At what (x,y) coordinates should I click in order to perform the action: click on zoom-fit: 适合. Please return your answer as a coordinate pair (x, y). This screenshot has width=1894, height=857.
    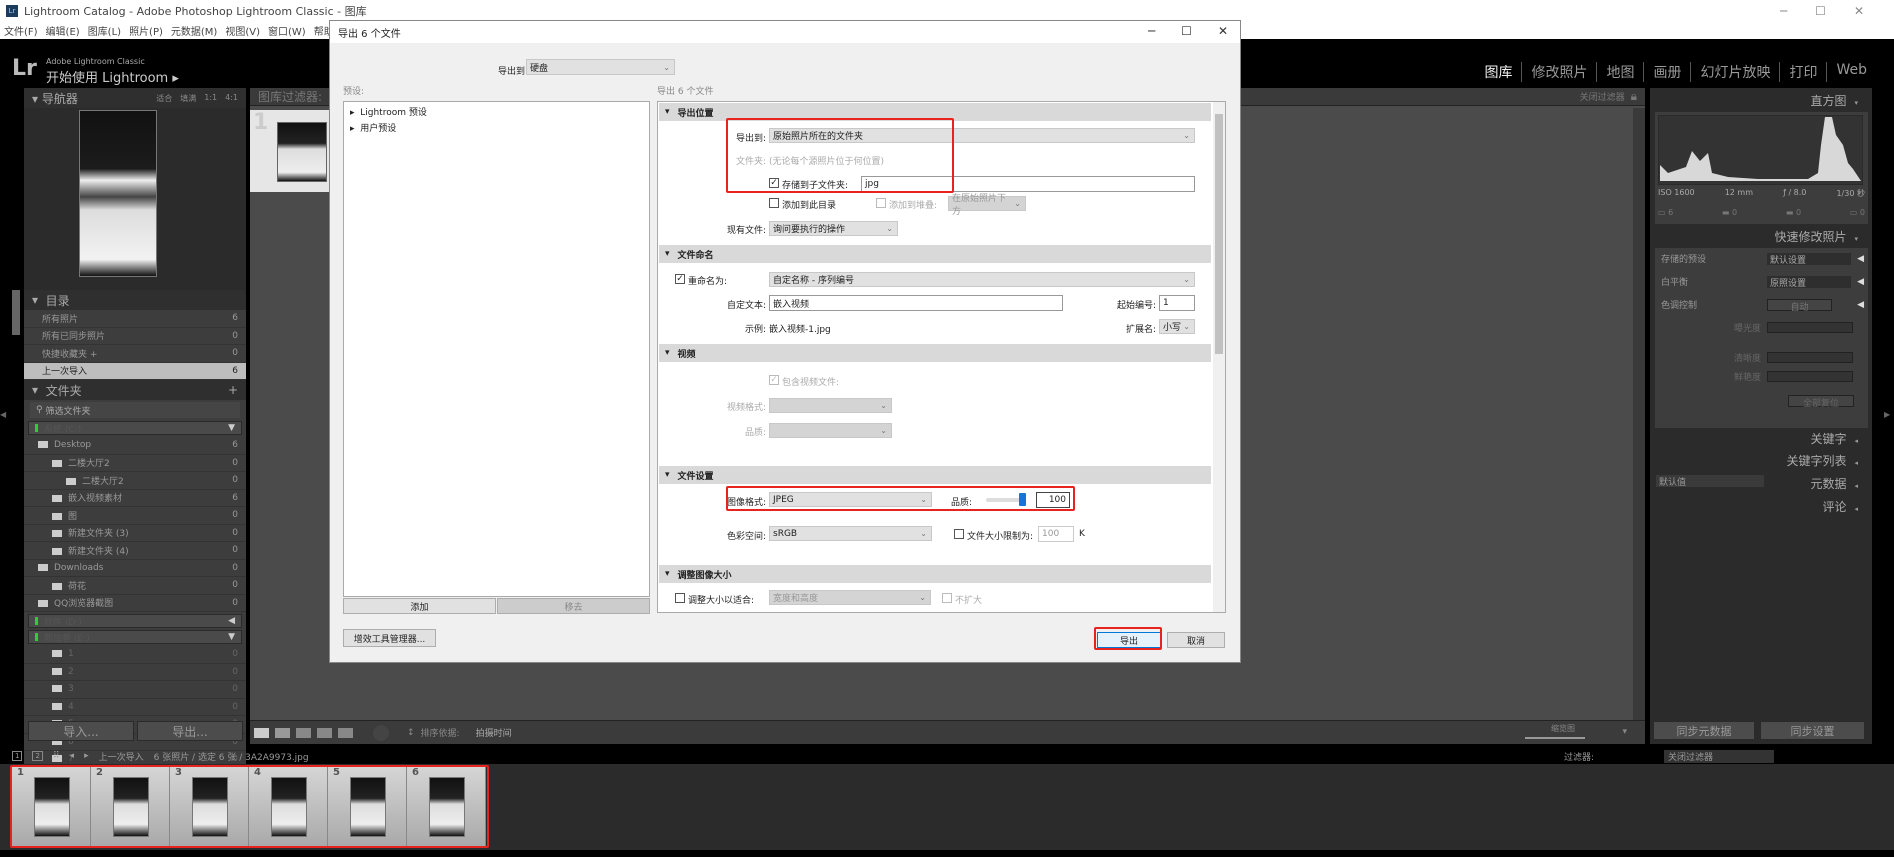
    Looking at the image, I should click on (164, 98).